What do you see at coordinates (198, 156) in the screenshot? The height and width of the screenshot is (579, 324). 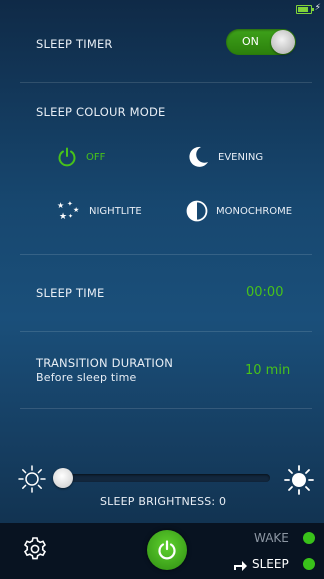 I see `moon-icon` at bounding box center [198, 156].